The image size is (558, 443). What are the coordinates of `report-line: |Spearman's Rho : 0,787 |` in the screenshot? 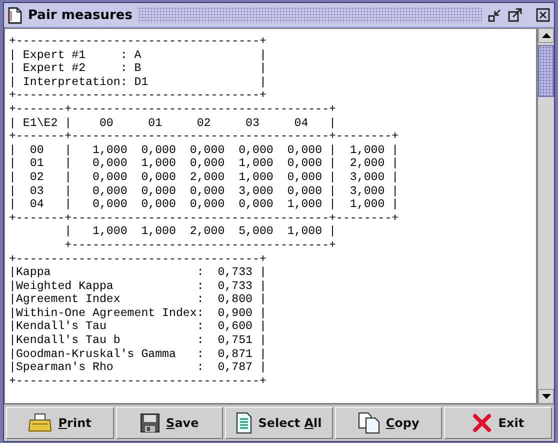 It's located at (137, 368).